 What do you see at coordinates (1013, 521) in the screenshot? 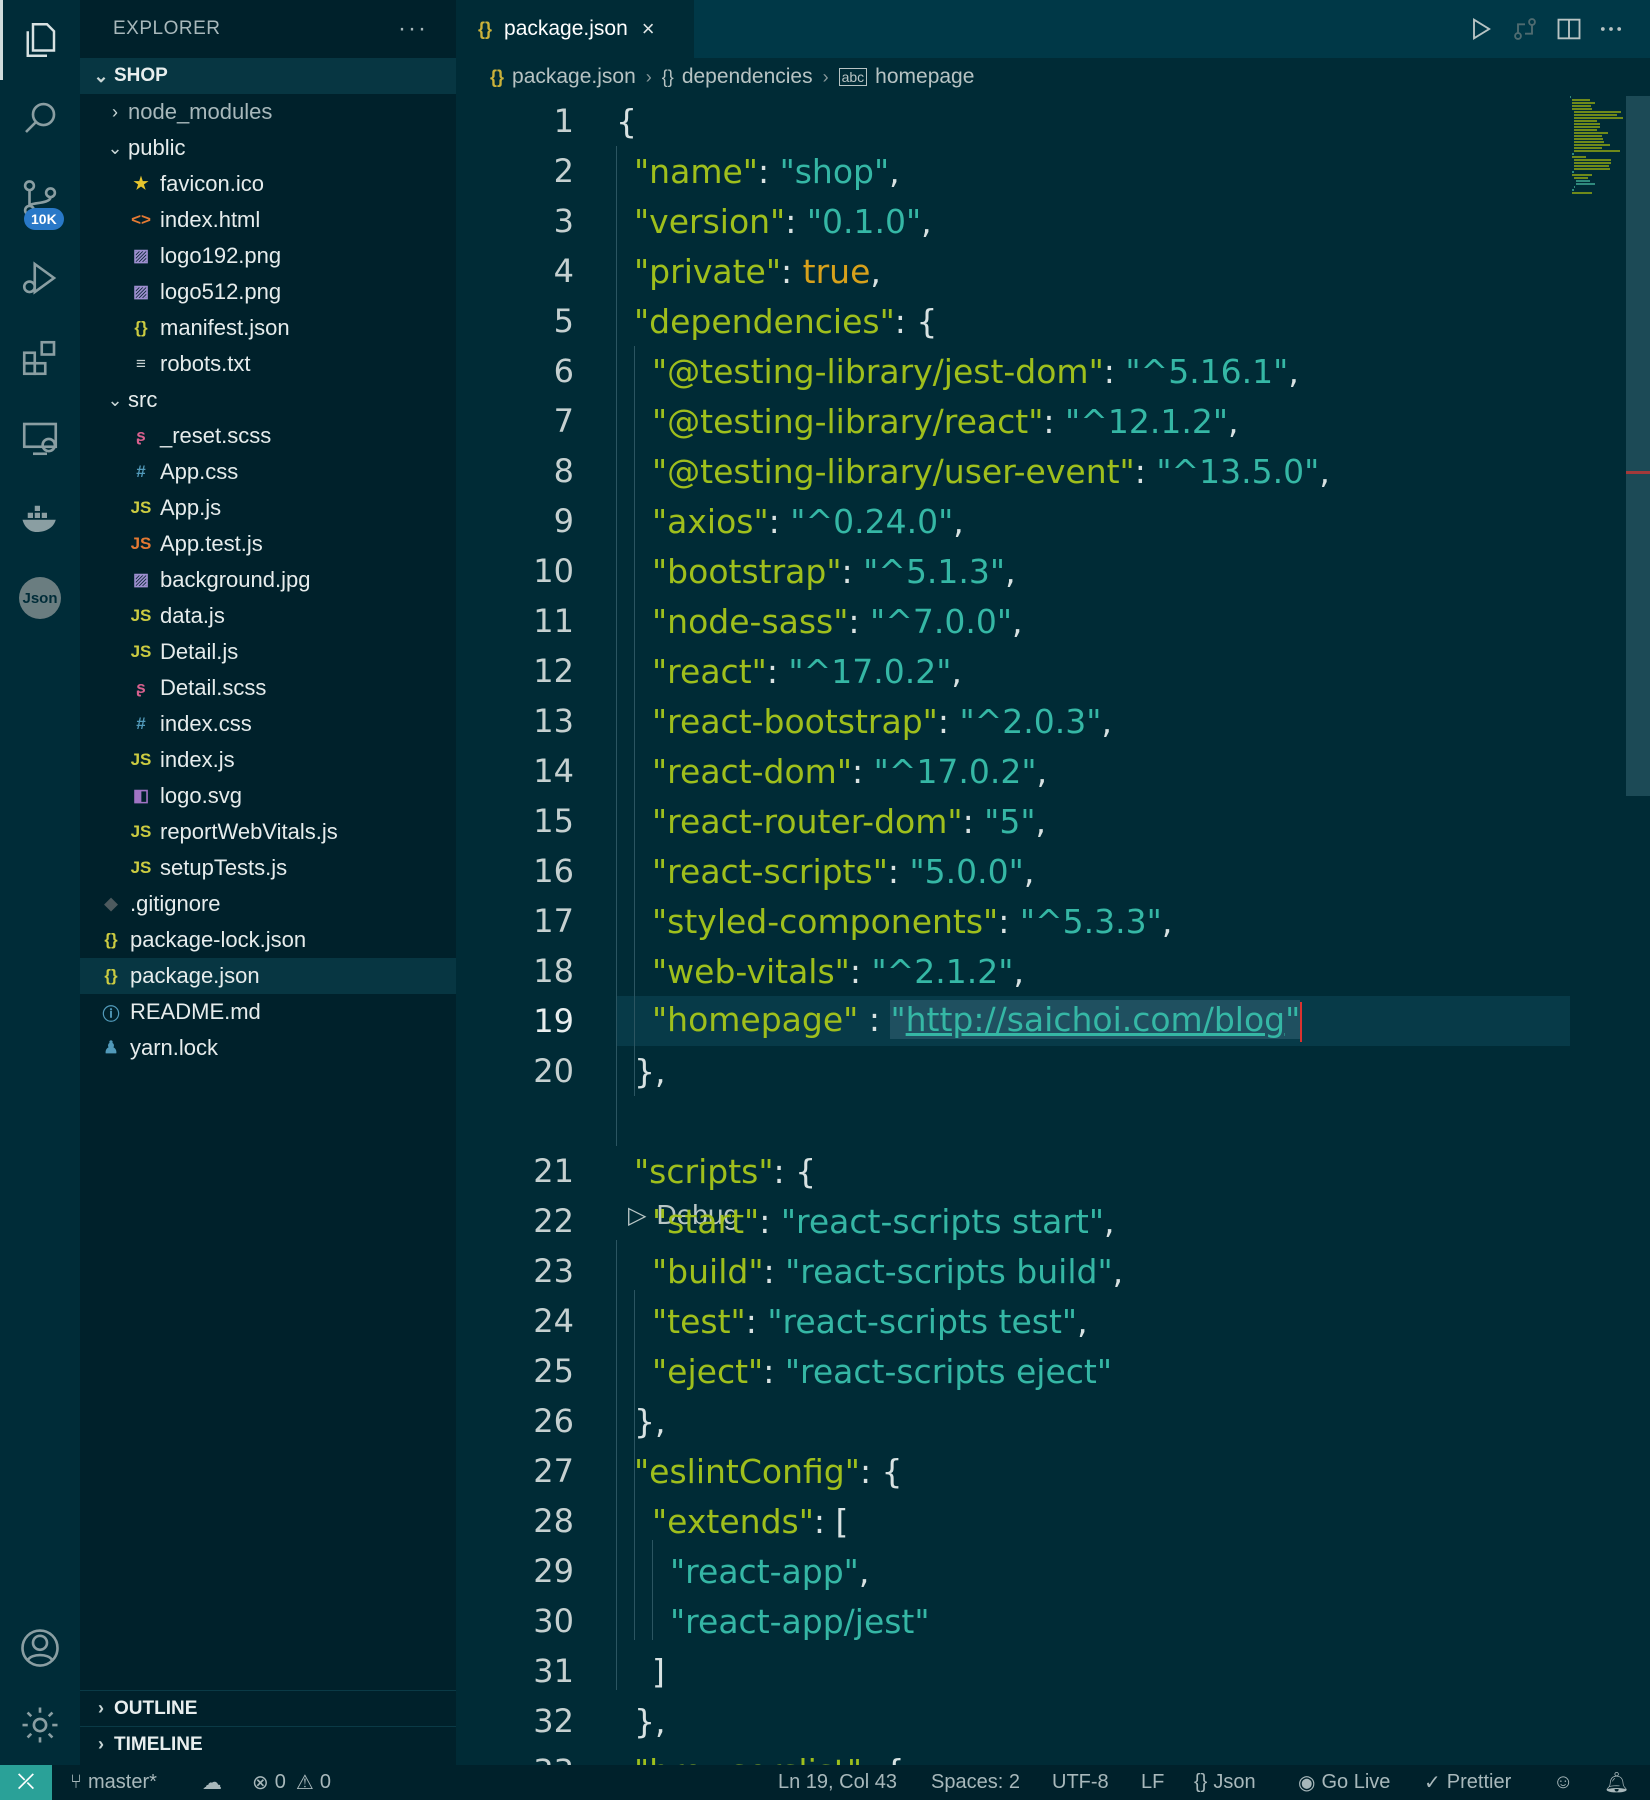
I see `code-line: 9 "axios": "^0.24.0",` at bounding box center [1013, 521].